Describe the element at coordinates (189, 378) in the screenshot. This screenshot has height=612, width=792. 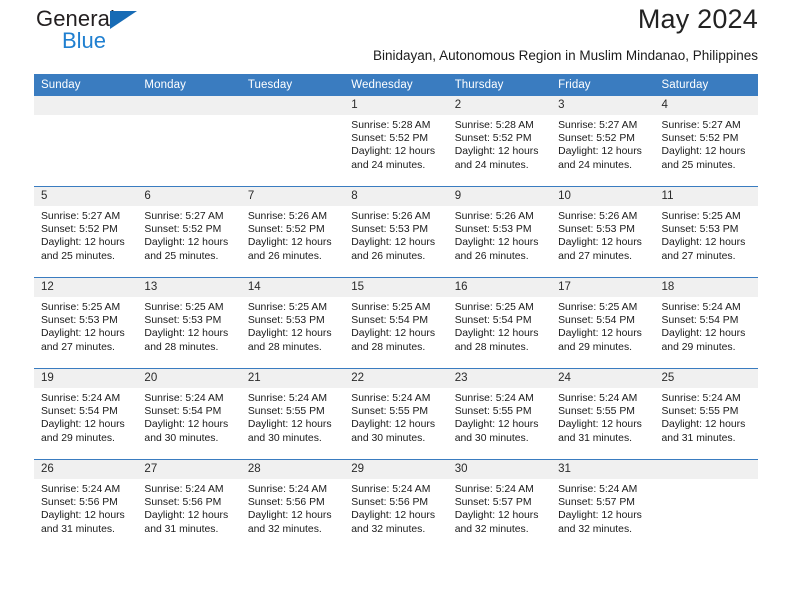
I see `day-number: 20` at that location.